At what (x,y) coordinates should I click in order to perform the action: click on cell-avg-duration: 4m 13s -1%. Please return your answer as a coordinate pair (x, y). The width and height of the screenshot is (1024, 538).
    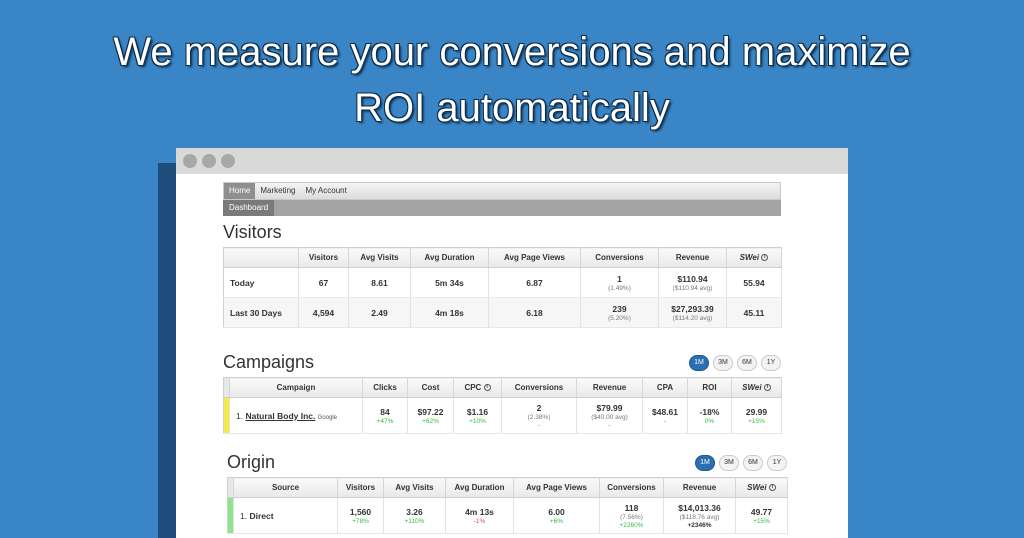
    Looking at the image, I should click on (479, 515).